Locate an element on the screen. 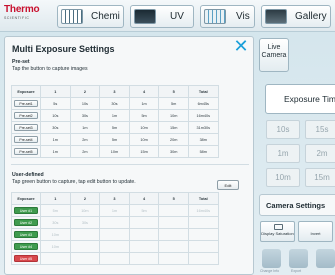 Image resolution: width=335 pixels, height=275 pixels. tab-gallery: Gallery is located at coordinates (296, 16).